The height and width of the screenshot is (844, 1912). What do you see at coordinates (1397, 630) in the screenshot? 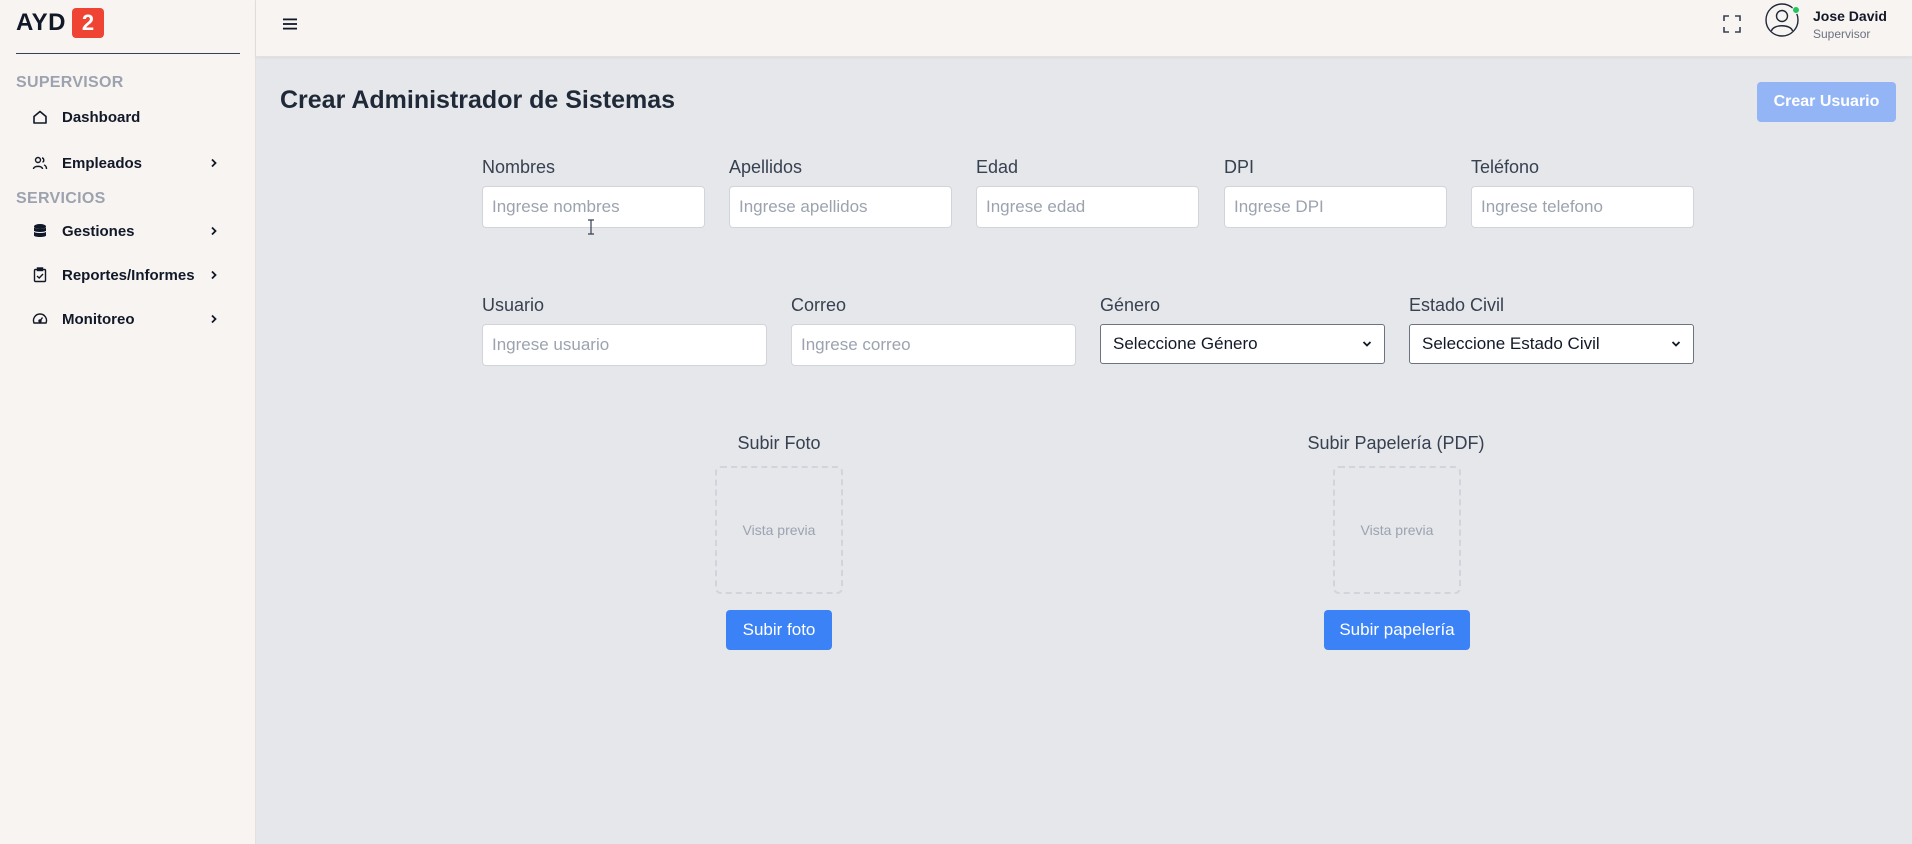
I see `upload-papers-button: Subir papelería` at bounding box center [1397, 630].